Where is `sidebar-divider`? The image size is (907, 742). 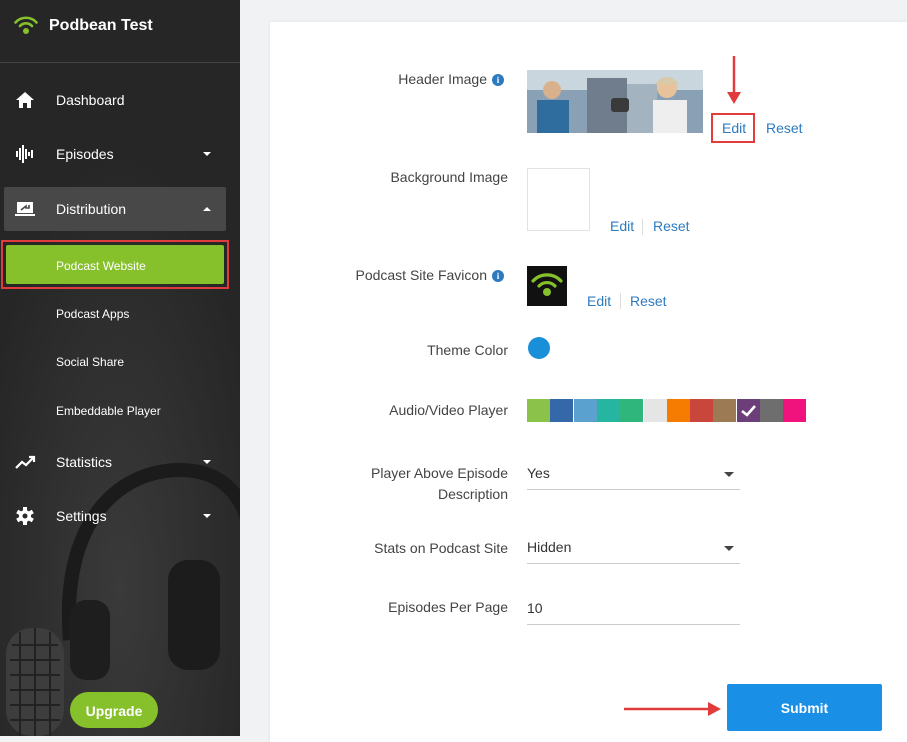
sidebar-divider is located at coordinates (120, 62).